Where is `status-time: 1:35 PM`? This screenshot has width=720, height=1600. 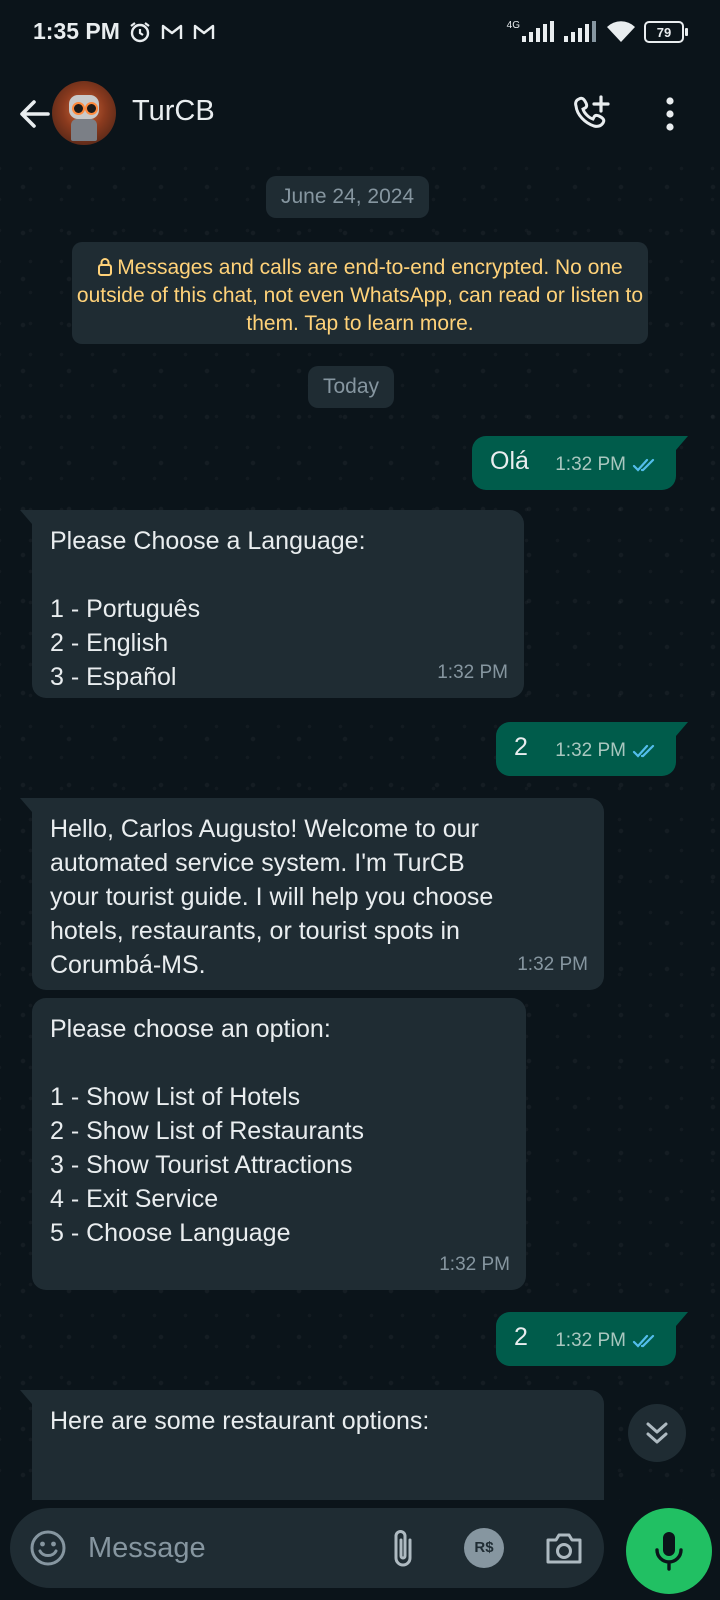 status-time: 1:35 PM is located at coordinates (76, 31).